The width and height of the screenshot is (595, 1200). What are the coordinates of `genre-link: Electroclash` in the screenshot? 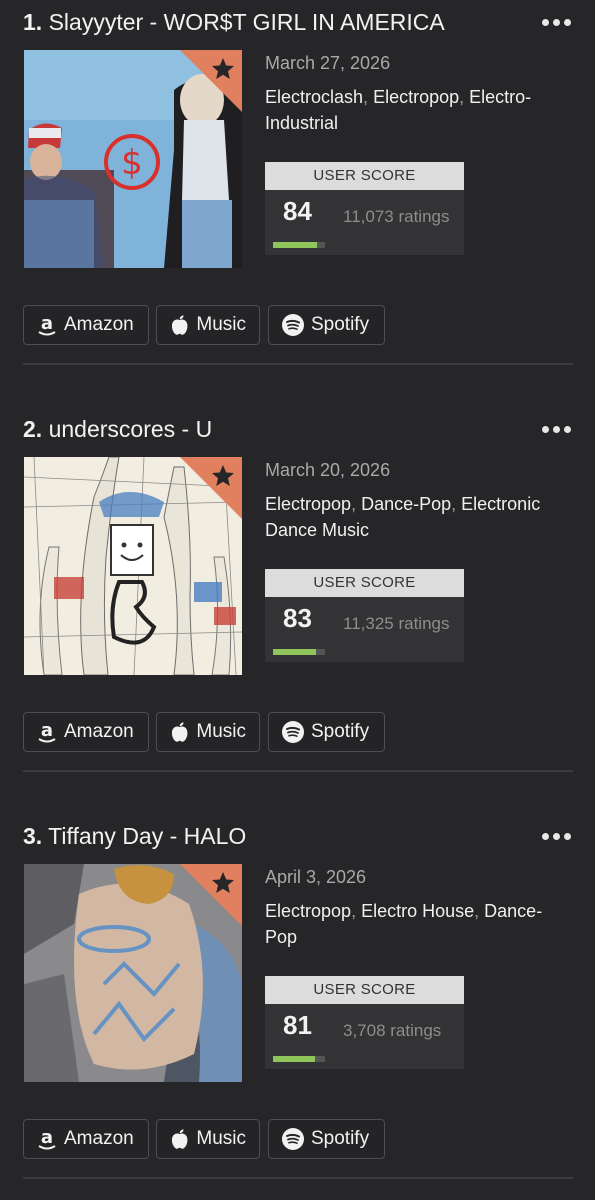 It's located at (314, 97).